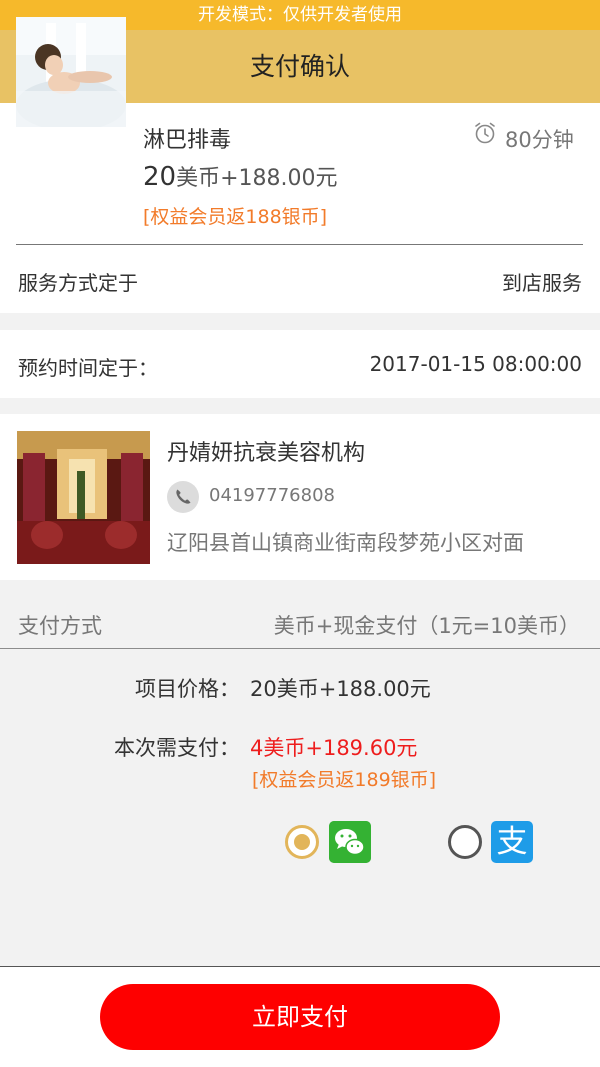 The height and width of the screenshot is (1067, 600). Describe the element at coordinates (340, 689) in the screenshot. I see `item-price-value: 20美币+188.00元` at that location.